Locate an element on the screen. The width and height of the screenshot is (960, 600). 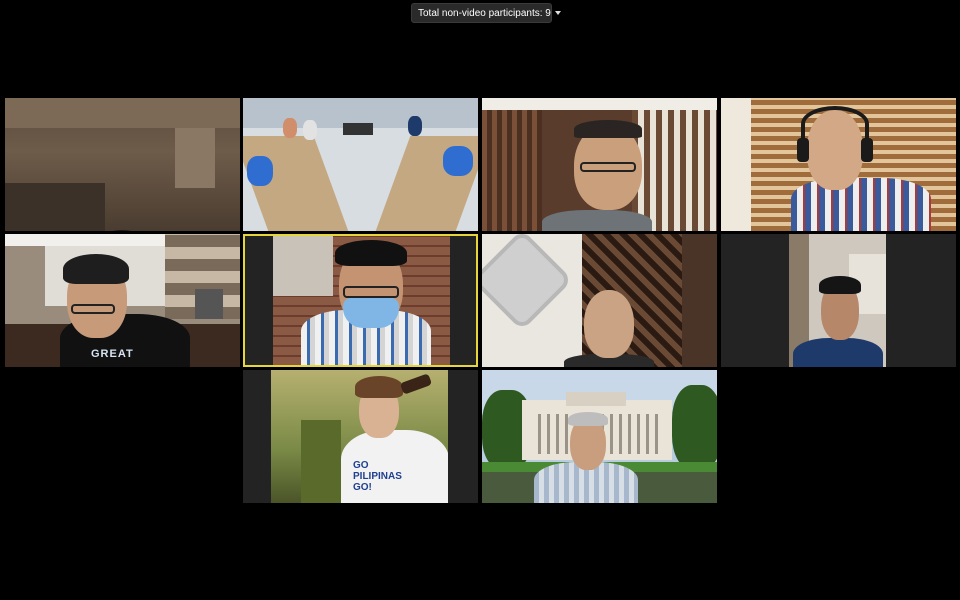
shirt-text: GO PILIPINAS GO! is located at coordinates (377, 476).